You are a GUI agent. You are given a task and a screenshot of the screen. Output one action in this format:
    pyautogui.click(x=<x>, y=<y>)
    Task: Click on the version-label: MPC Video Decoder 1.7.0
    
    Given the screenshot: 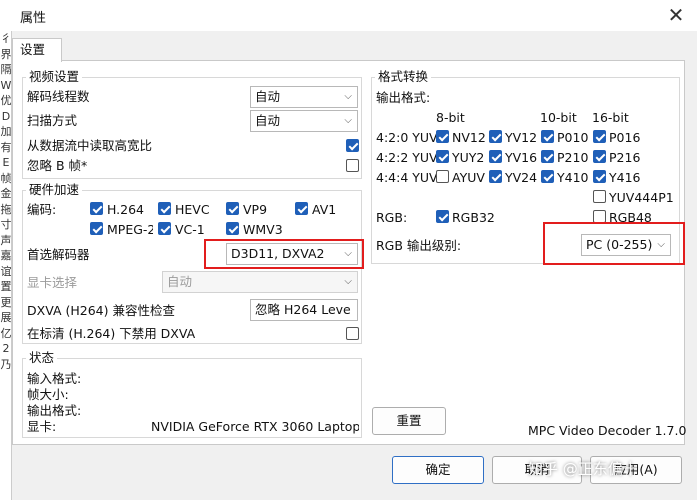 What is the action you would take?
    pyautogui.click(x=607, y=430)
    